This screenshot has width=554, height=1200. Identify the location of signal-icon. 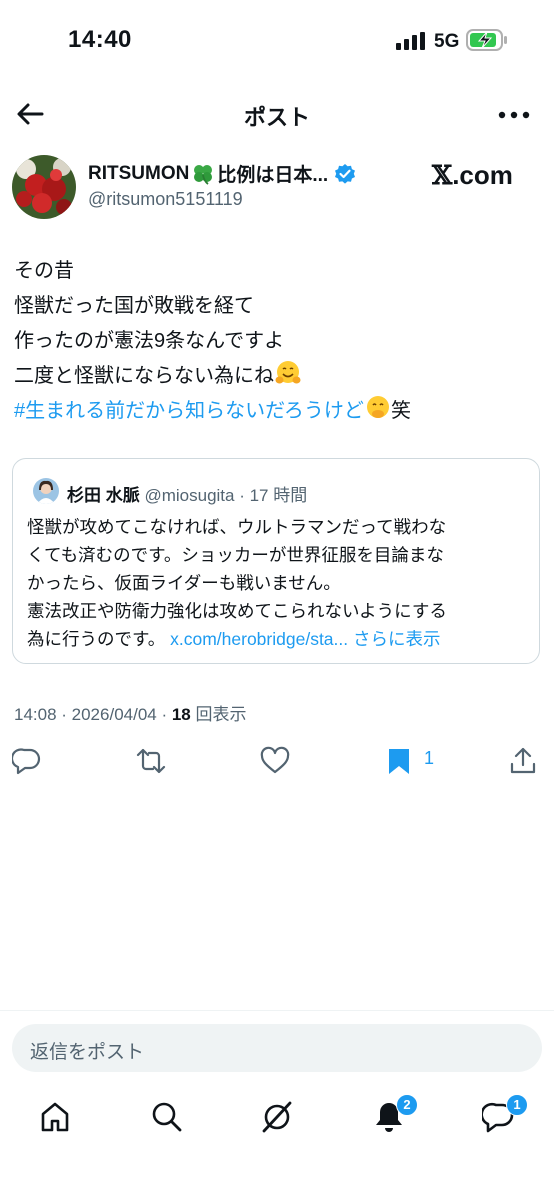
(410, 41).